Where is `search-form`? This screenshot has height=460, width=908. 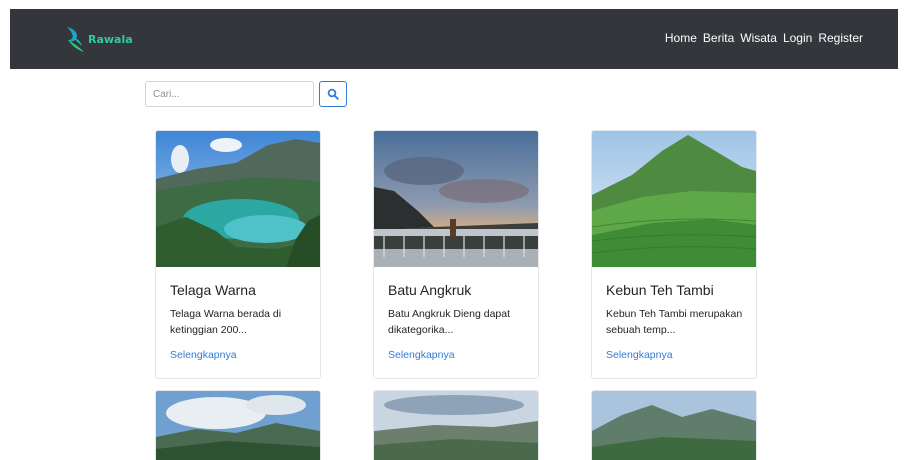 search-form is located at coordinates (246, 94).